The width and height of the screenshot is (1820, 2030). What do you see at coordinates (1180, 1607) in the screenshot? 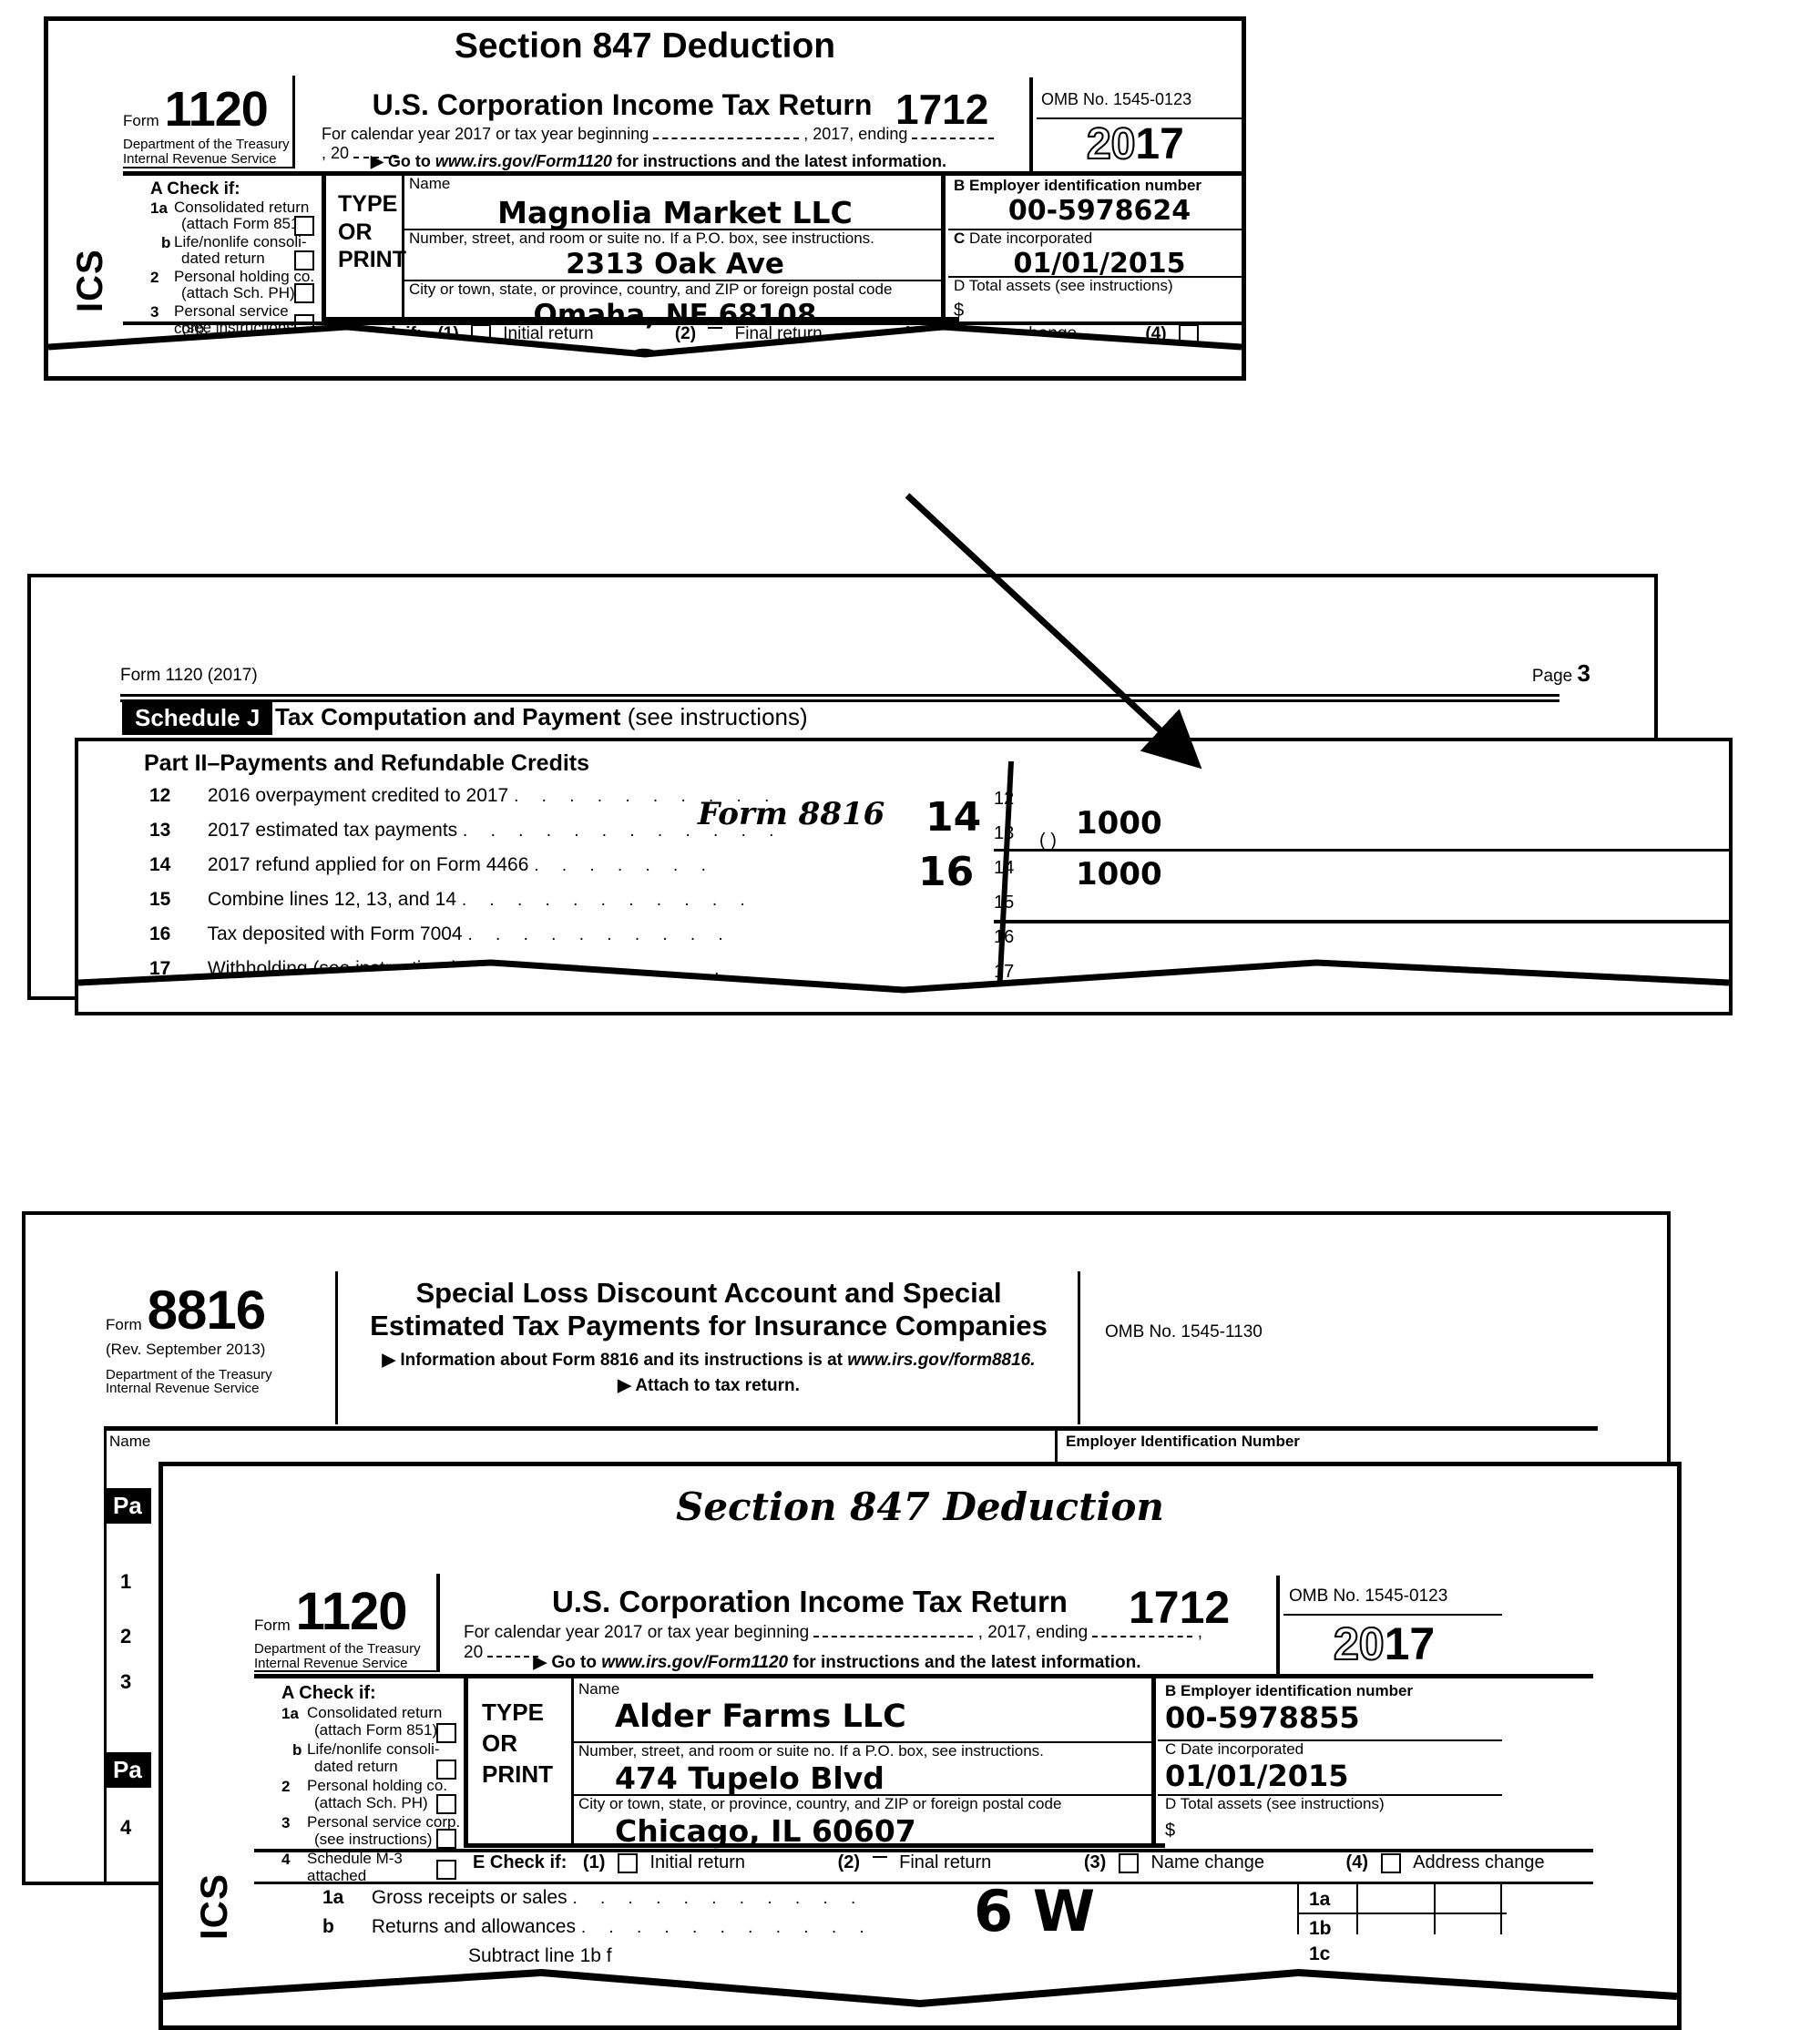
I see `title-code-bottom: 1712` at bounding box center [1180, 1607].